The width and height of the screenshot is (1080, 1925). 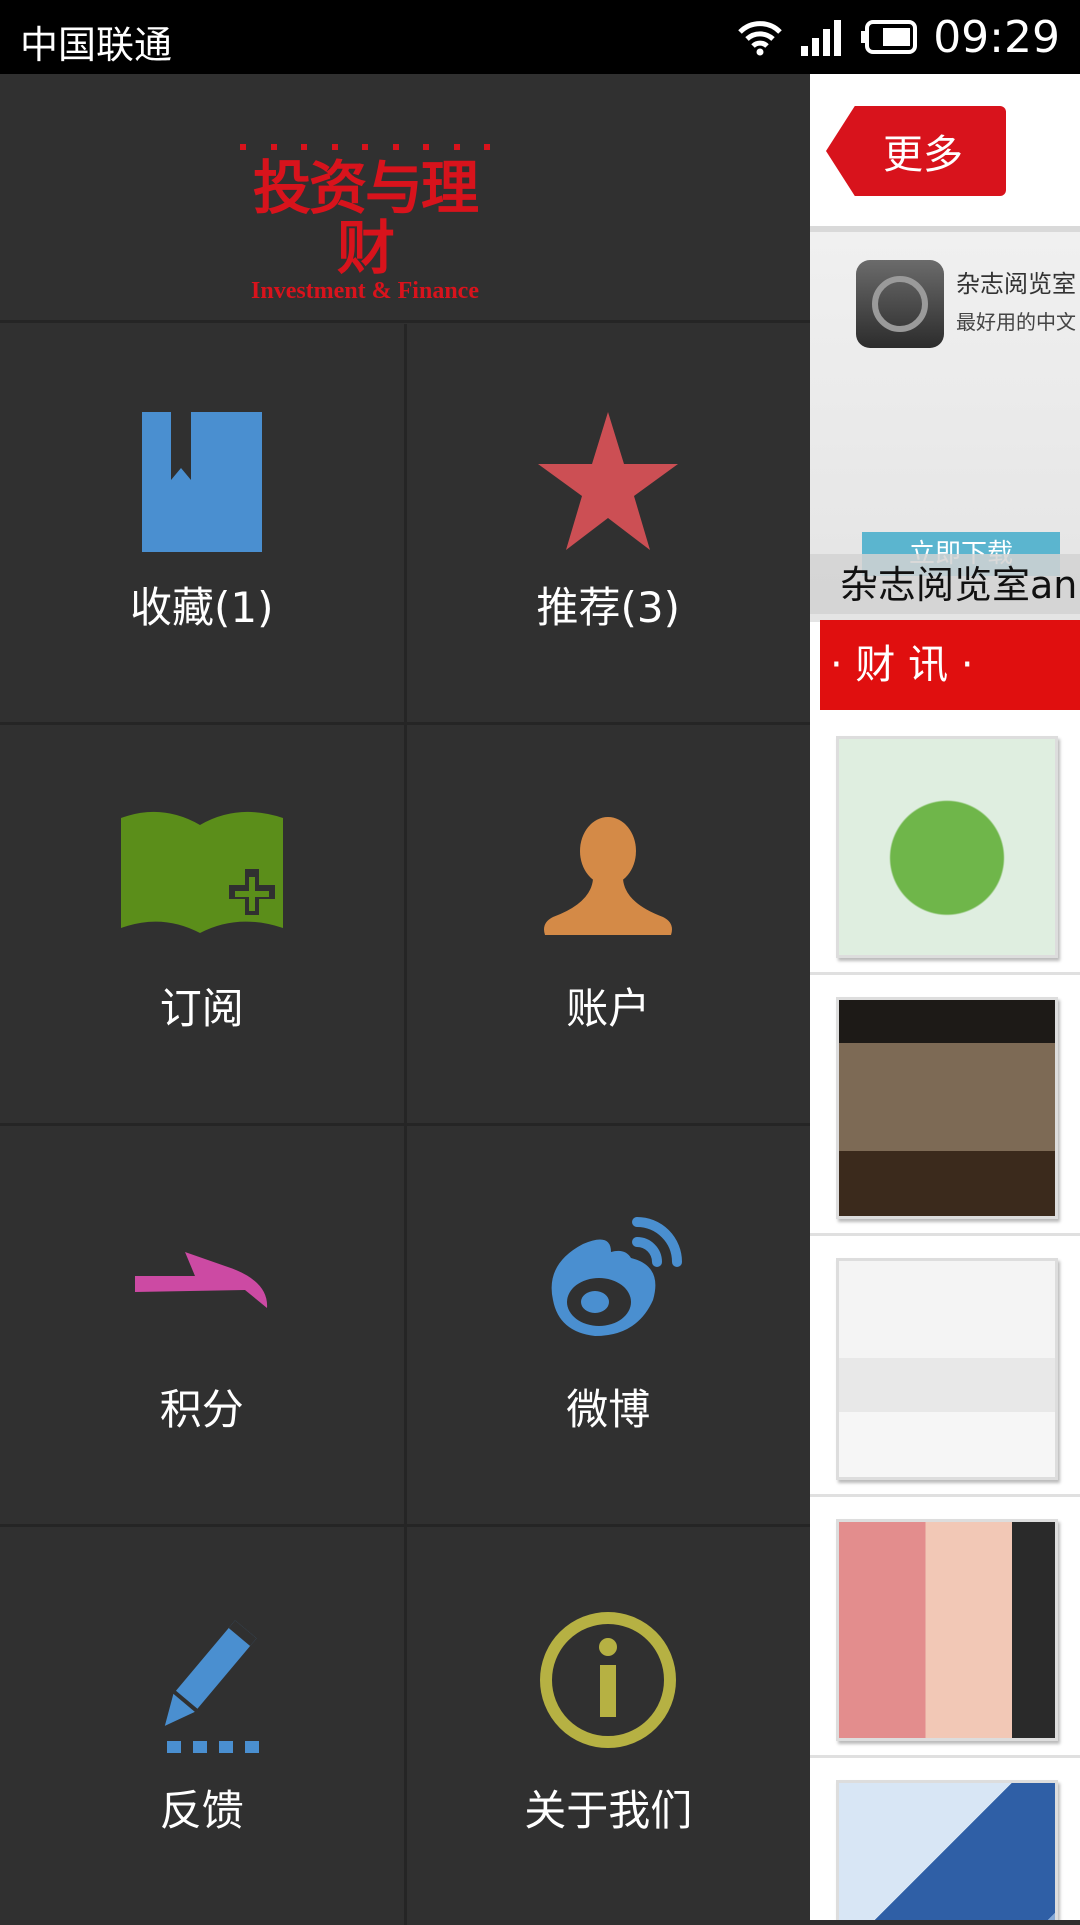 I want to click on menu-item-points: 积分, so click(x=203, y=1325).